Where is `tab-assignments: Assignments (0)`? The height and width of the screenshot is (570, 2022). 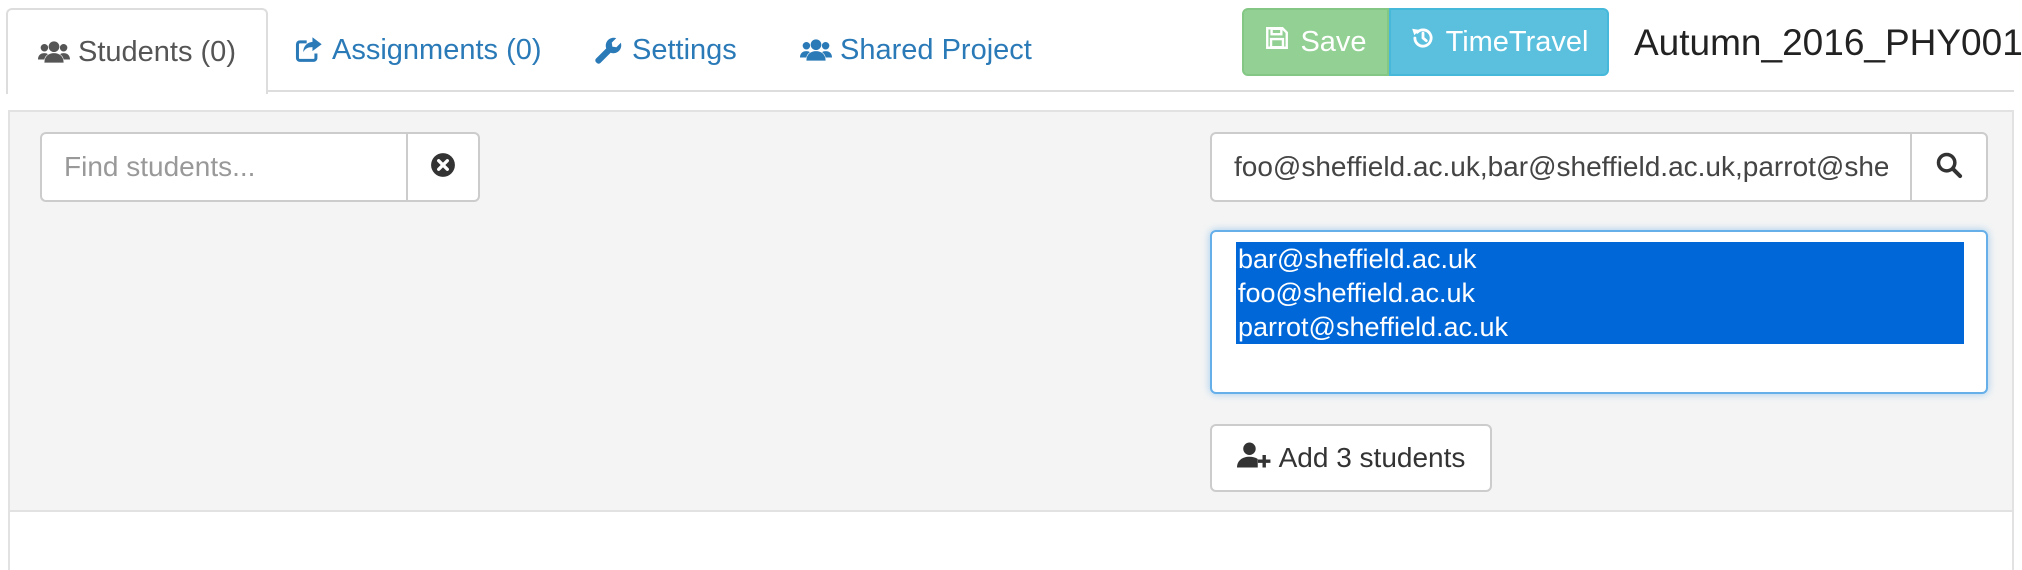
tab-assignments: Assignments (0) is located at coordinates (418, 50).